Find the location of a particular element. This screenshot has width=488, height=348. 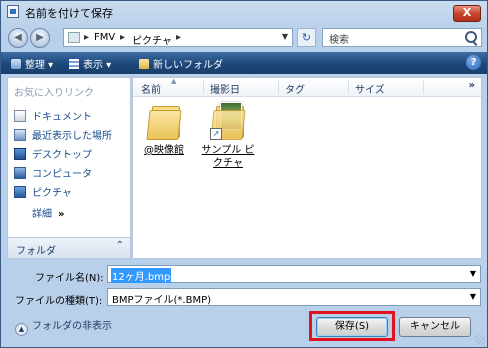

folder-item-sample-pictures: ↗ サンプル ピ クチャ is located at coordinates (228, 135).